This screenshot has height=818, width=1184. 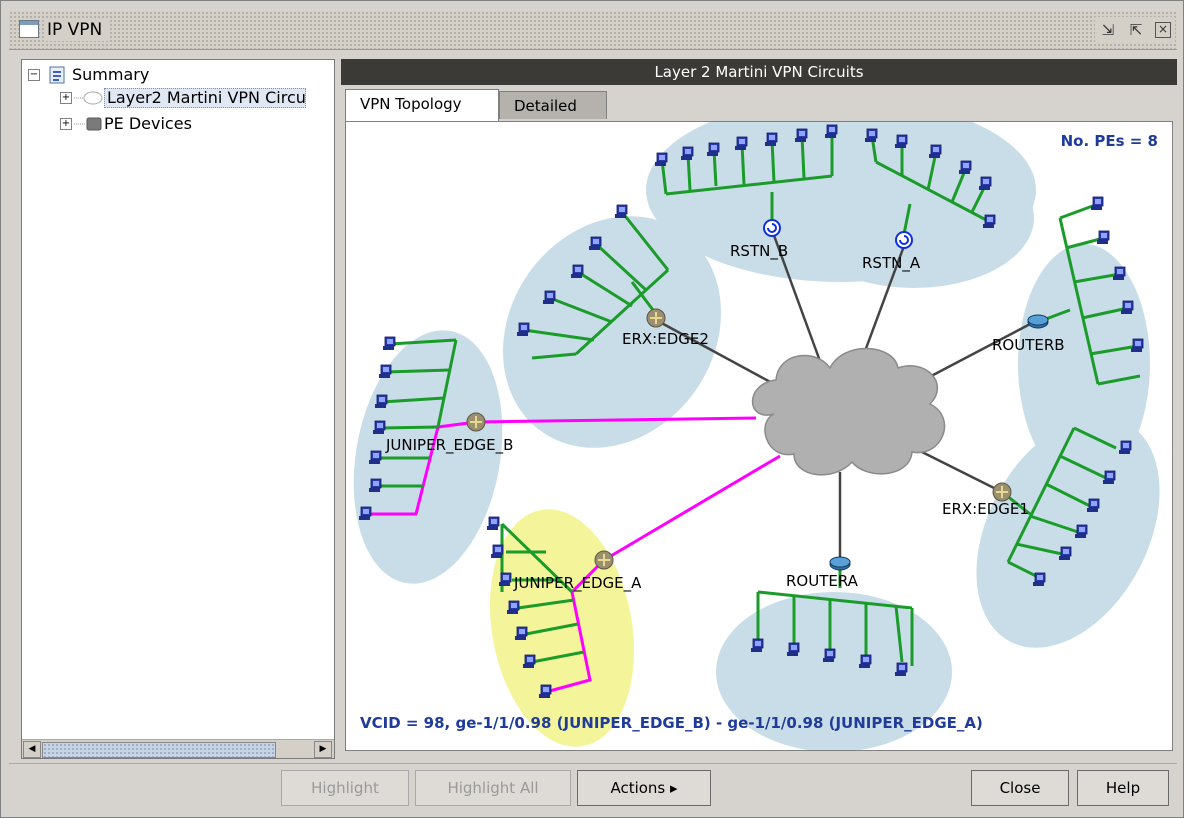 What do you see at coordinates (88, 98) in the screenshot?
I see `circuit-cloud-icon` at bounding box center [88, 98].